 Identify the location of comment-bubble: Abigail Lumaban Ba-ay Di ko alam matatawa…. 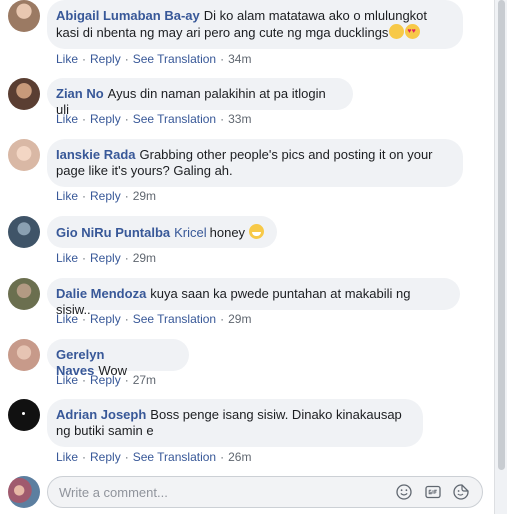
(255, 24).